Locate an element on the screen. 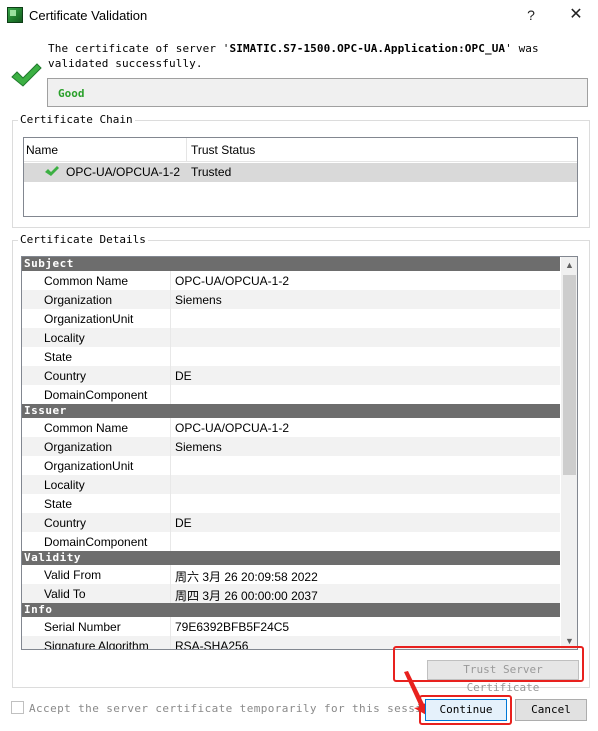  details-scrollbar: ▲ ▼ is located at coordinates (569, 453).